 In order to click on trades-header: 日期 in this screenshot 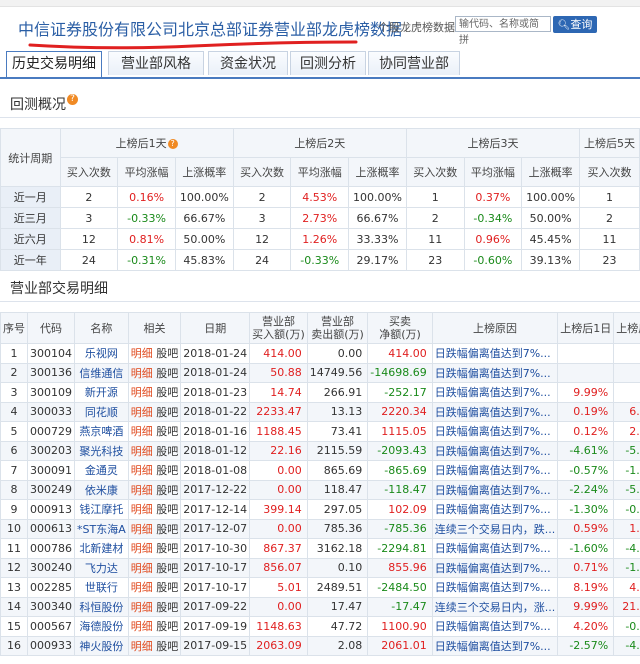, I will do `click(215, 328)`.